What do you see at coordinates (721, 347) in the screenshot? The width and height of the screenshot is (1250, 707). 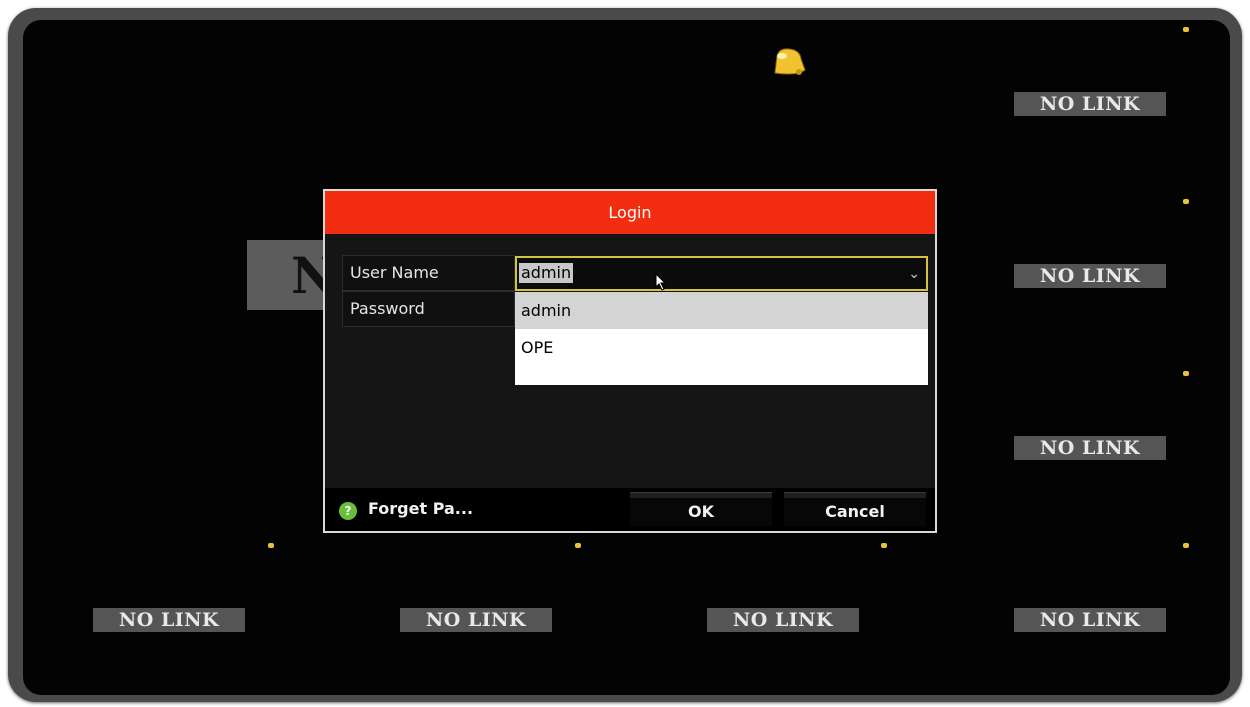 I see `dropdown-option-ope: OPE` at bounding box center [721, 347].